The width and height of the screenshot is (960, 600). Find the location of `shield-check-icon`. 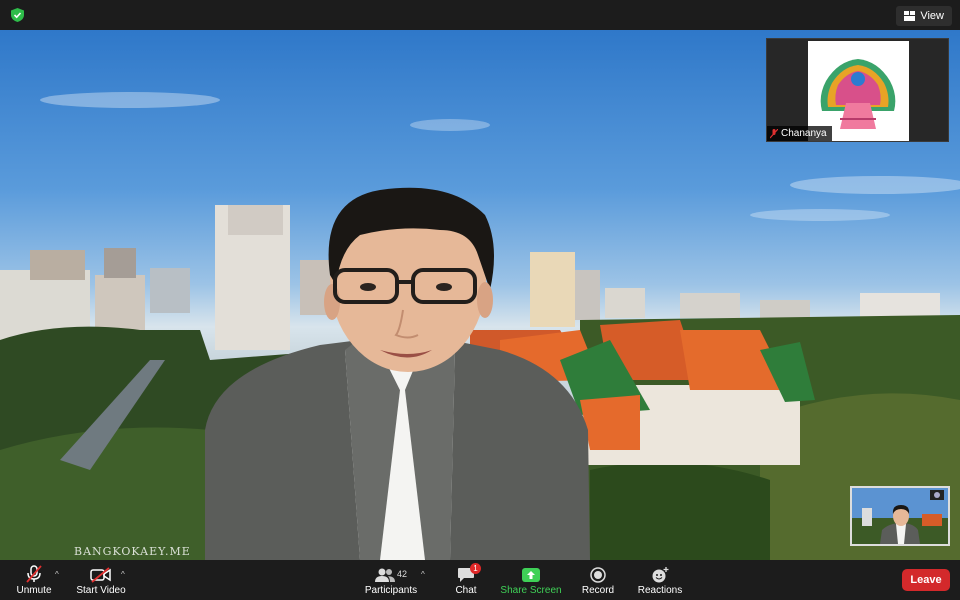

shield-check-icon is located at coordinates (17, 15).